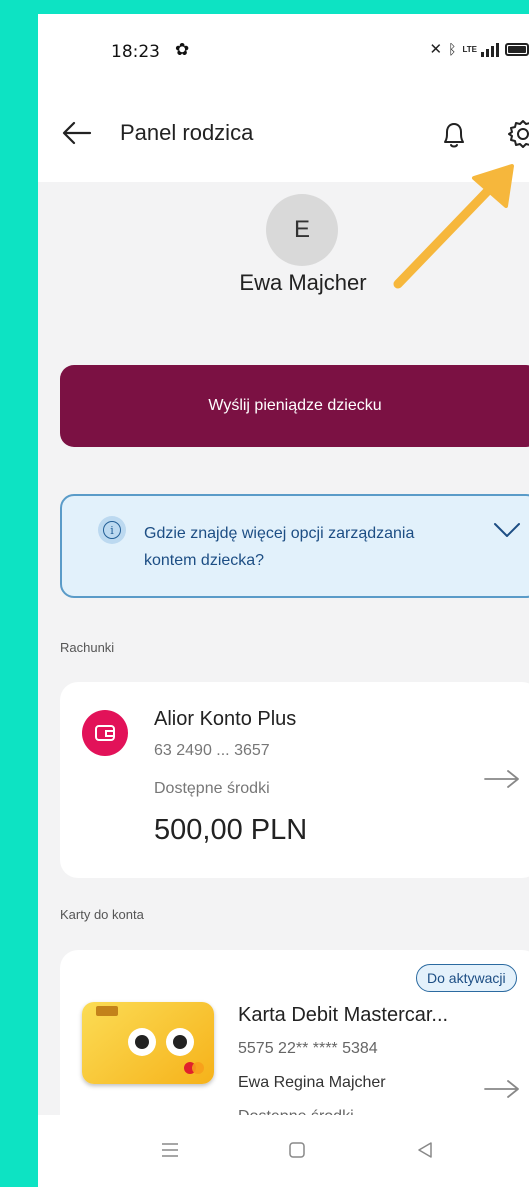 The width and height of the screenshot is (529, 1187). What do you see at coordinates (518, 134) in the screenshot?
I see `gear-icon` at bounding box center [518, 134].